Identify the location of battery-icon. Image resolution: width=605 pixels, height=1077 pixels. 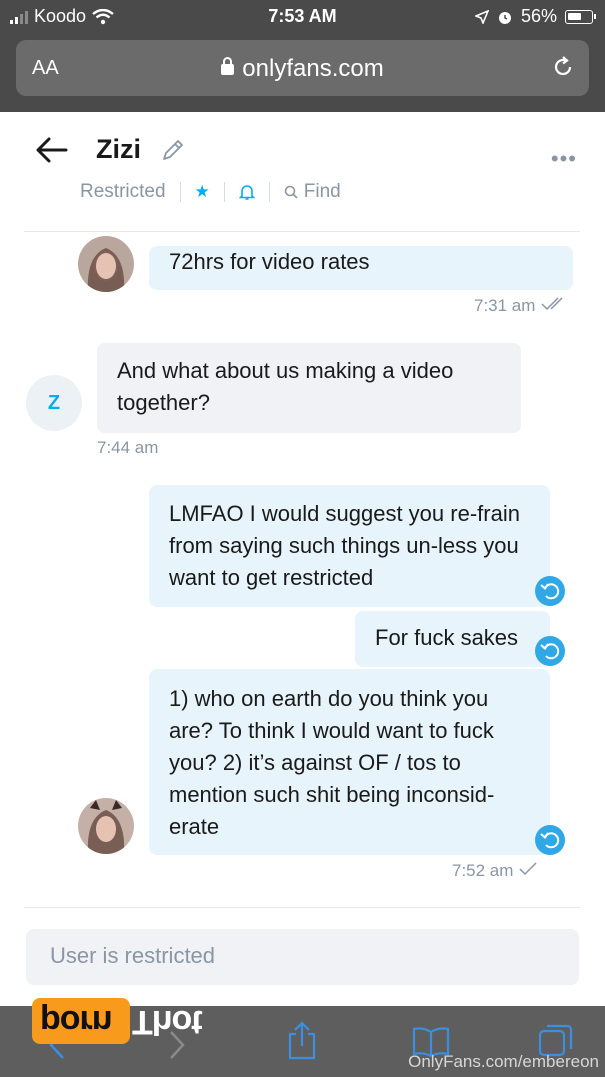
(580, 16).